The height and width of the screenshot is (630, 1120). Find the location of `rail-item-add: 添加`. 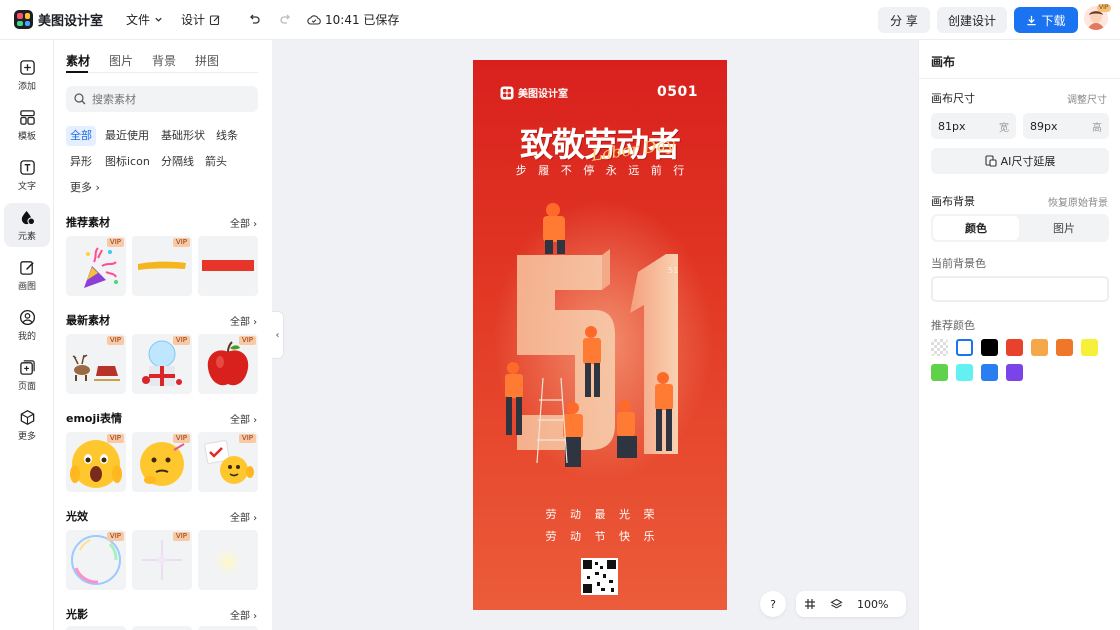

rail-item-add: 添加 is located at coordinates (27, 75).